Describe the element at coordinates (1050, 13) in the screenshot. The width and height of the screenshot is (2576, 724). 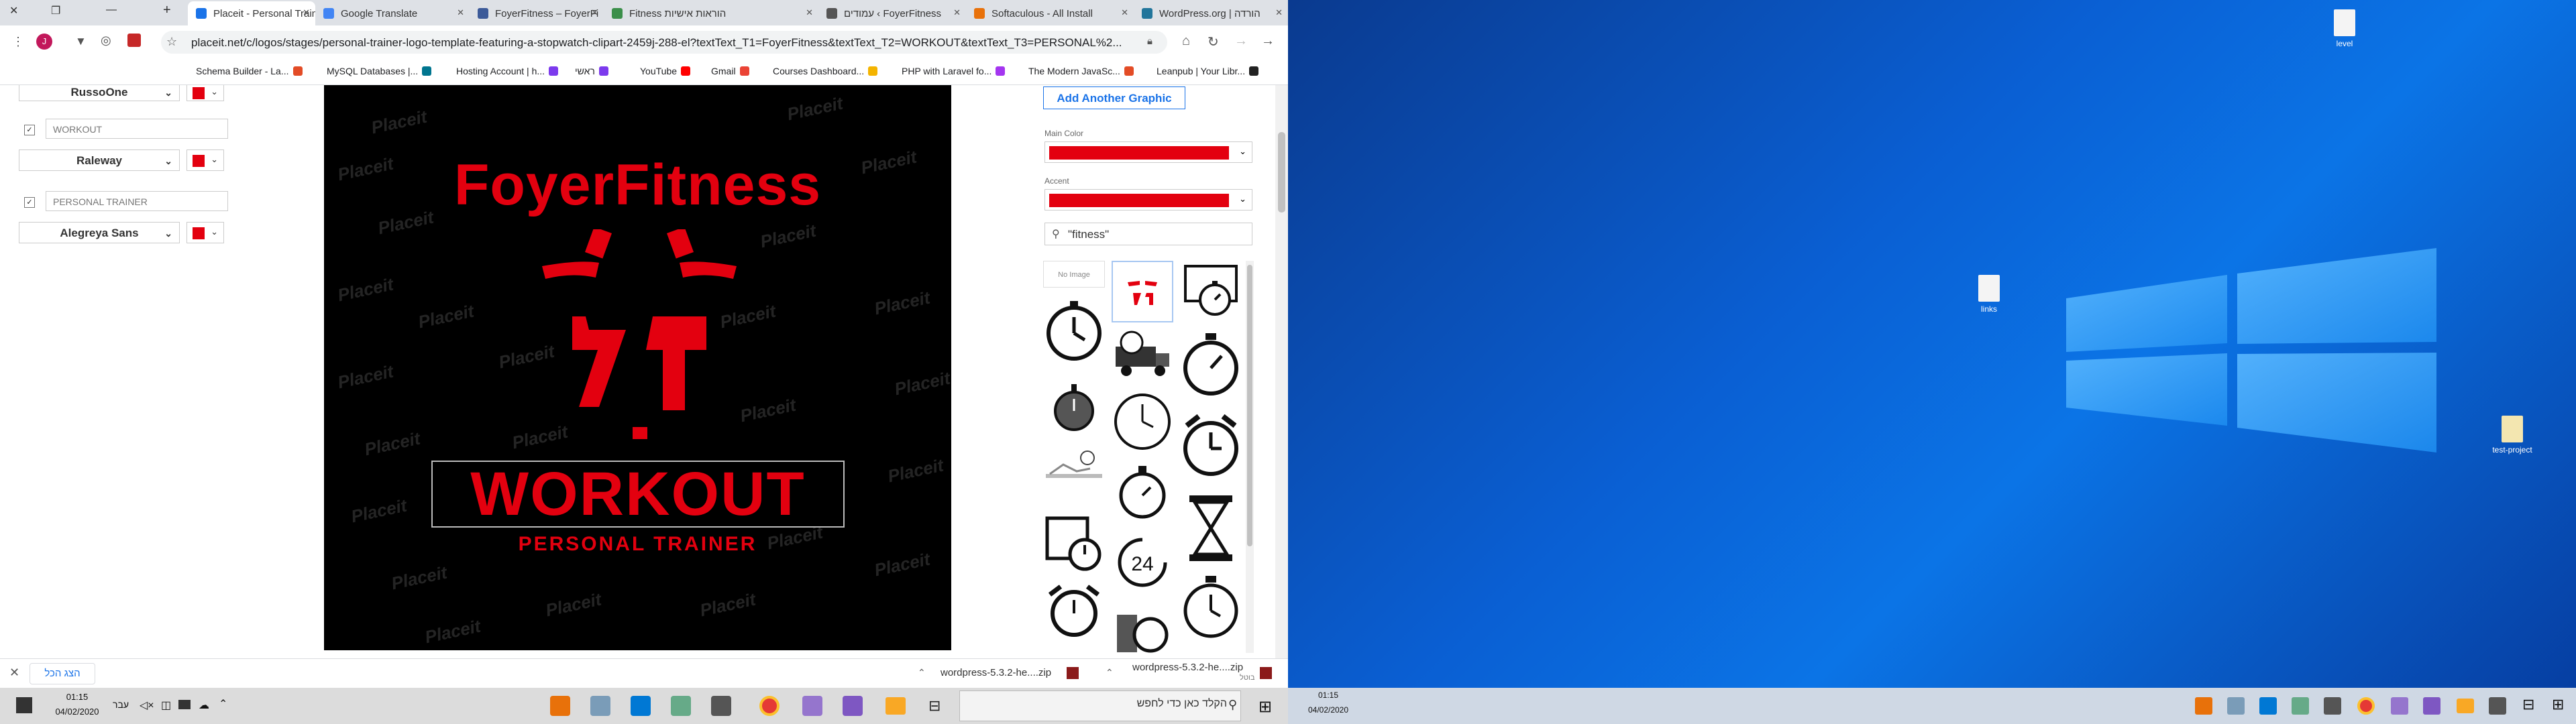
I see `tab-softaculous: Softaculous - All Install ✕` at that location.